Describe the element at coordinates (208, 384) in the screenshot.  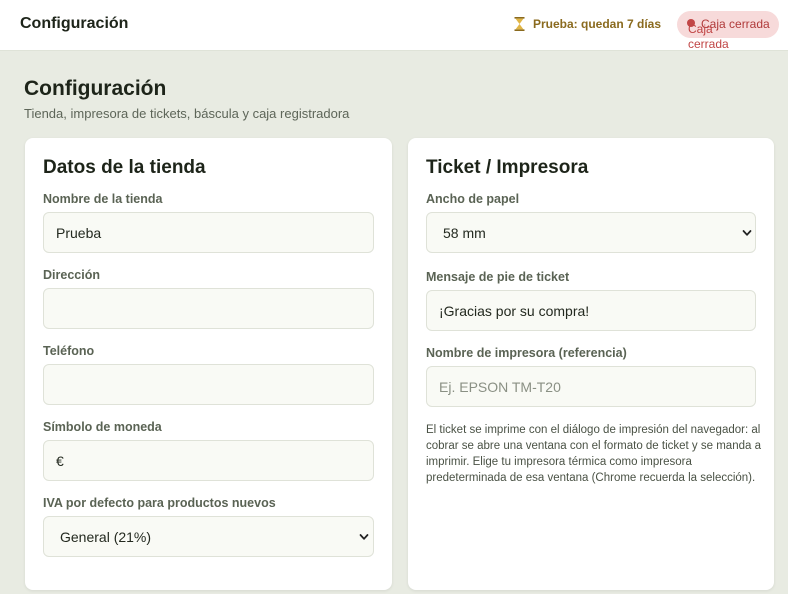
I see `phone-input` at that location.